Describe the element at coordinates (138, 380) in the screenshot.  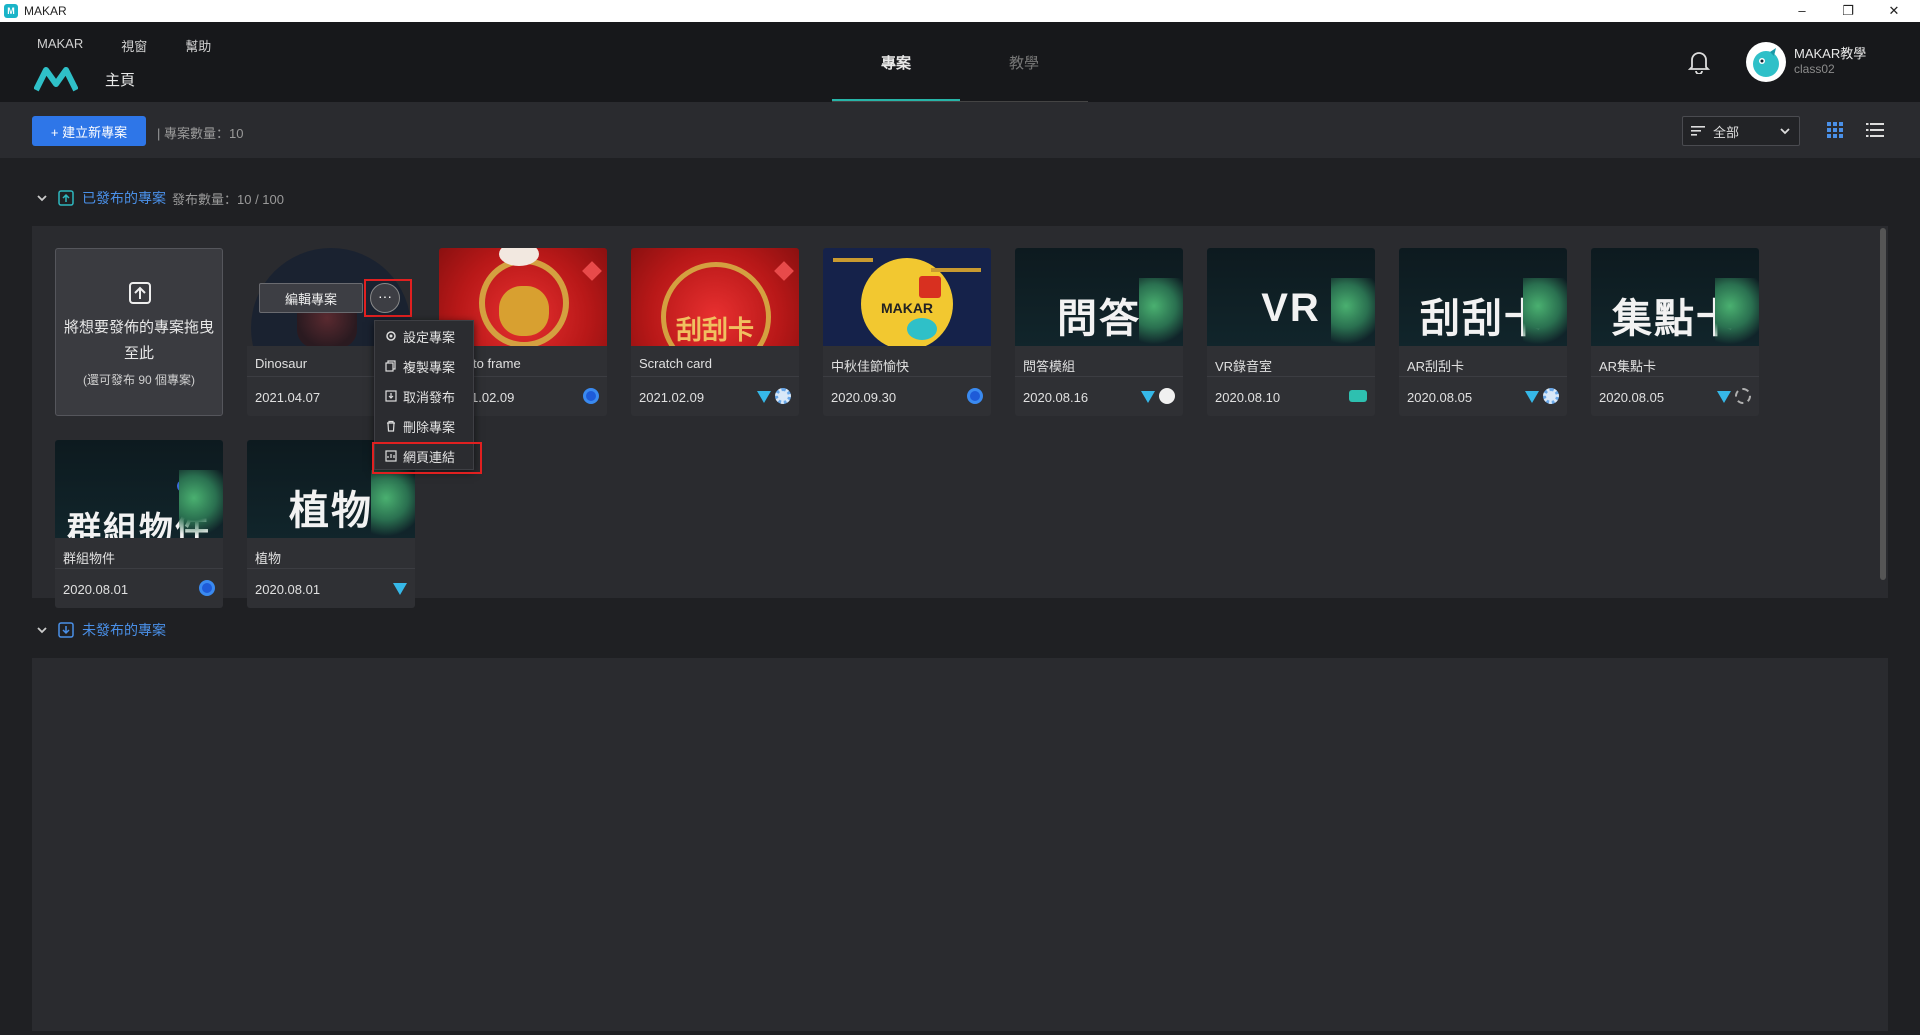
I see `drop-zone-note: (還可發布 90 個專案)` at that location.